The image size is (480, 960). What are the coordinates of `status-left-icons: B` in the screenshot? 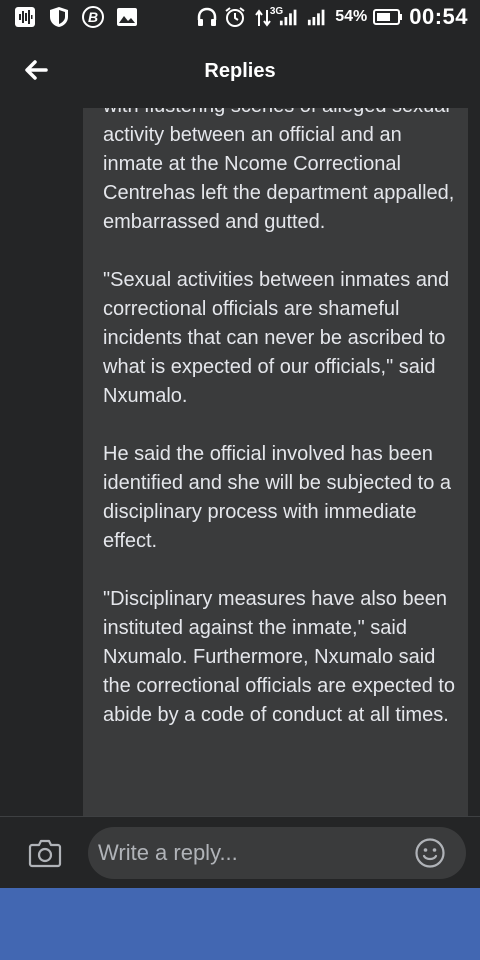 It's located at (76, 17).